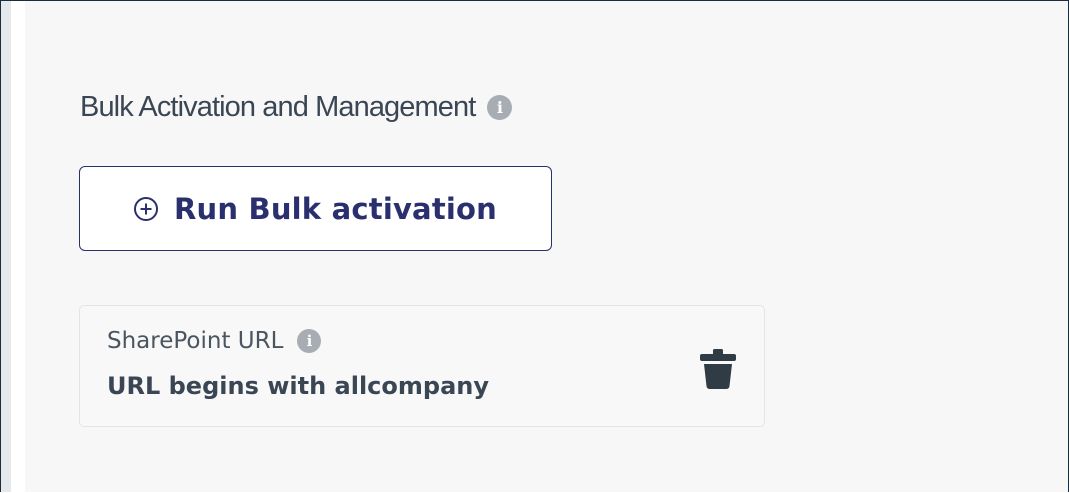 Image resolution: width=1069 pixels, height=493 pixels. What do you see at coordinates (309, 341) in the screenshot?
I see `field-info-icon: i` at bounding box center [309, 341].